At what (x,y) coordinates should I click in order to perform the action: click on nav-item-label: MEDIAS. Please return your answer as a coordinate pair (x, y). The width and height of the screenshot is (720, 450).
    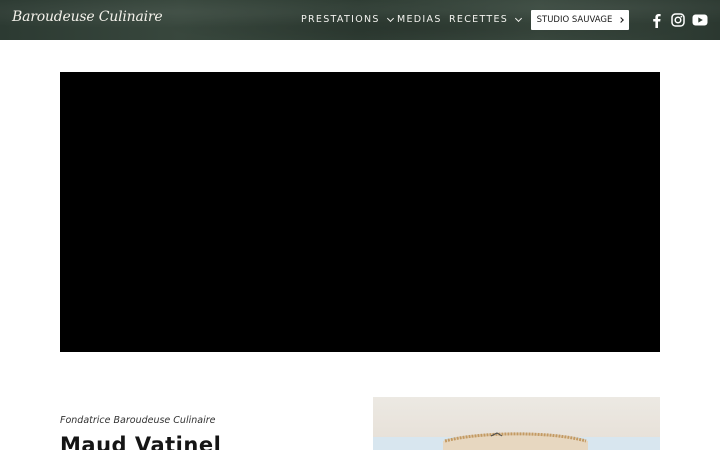
    Looking at the image, I should click on (419, 19).